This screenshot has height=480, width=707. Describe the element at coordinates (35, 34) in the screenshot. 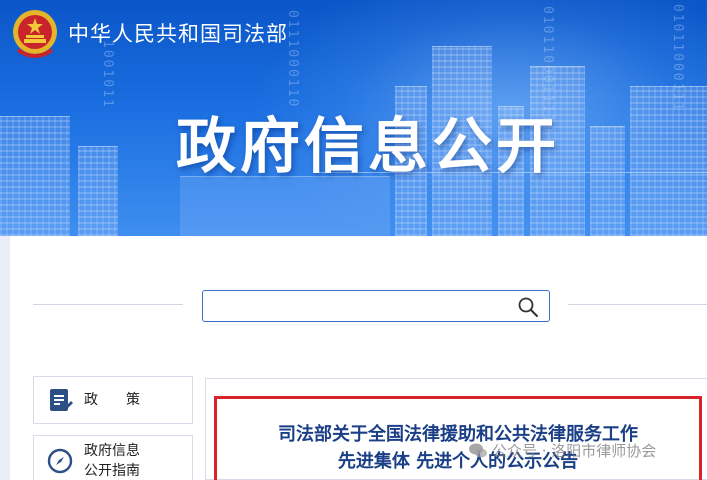

I see `national-emblem-icon` at that location.